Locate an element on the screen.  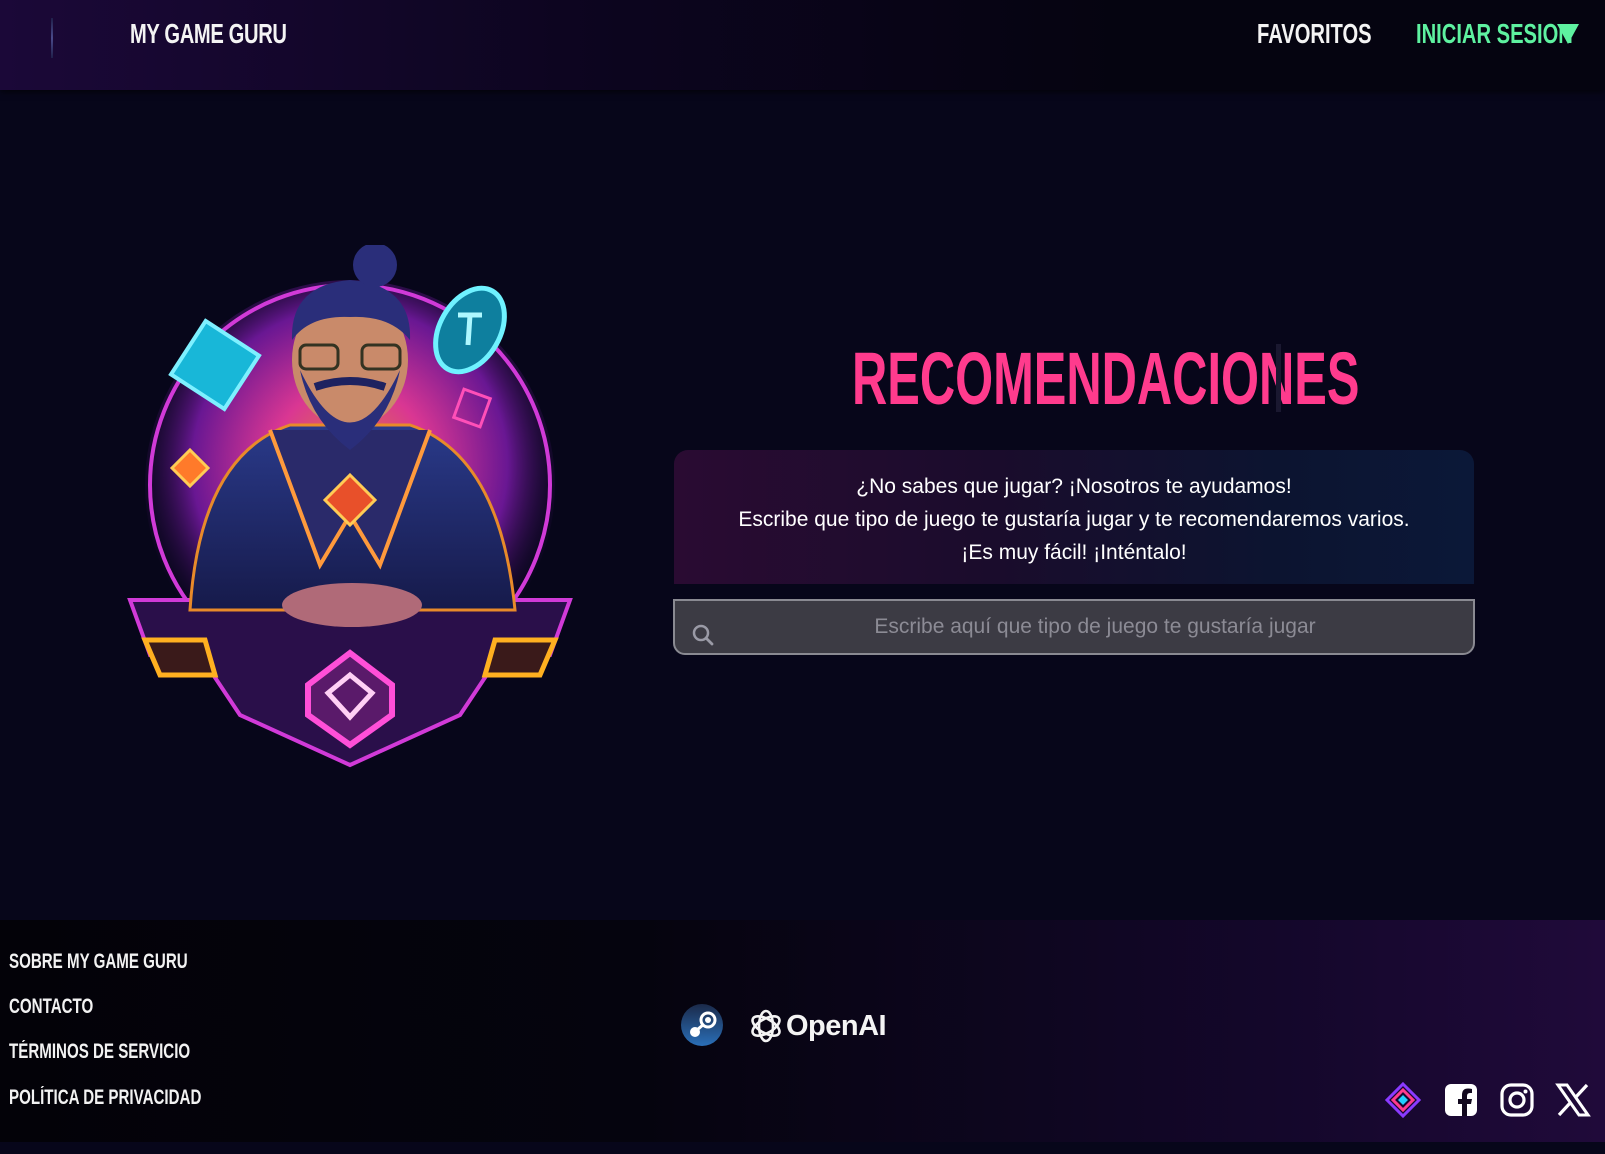
footer-link-privacy: POLÍTICA DE PRIVACIDAD is located at coordinates (105, 1098).